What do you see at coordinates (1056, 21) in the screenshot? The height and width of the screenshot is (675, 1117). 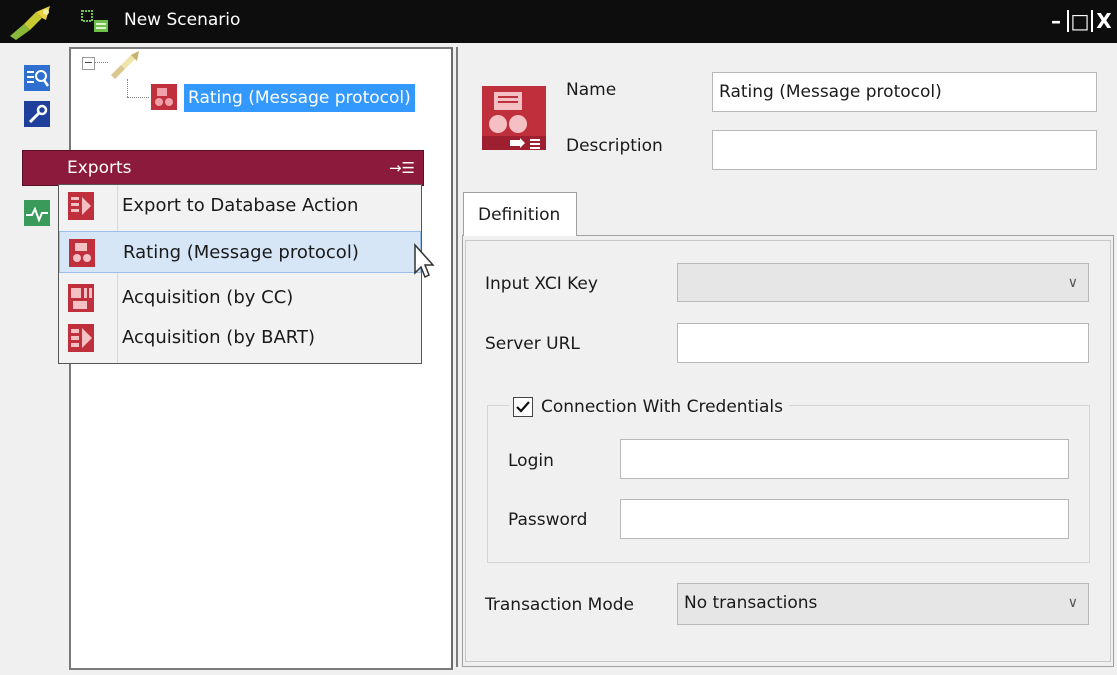 I see `minimize-button: –` at bounding box center [1056, 21].